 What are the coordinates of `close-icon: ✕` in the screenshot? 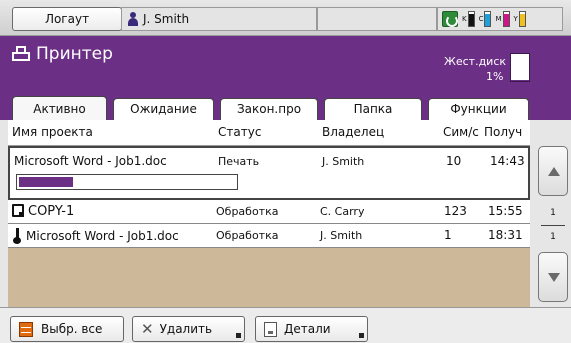 It's located at (147, 329).